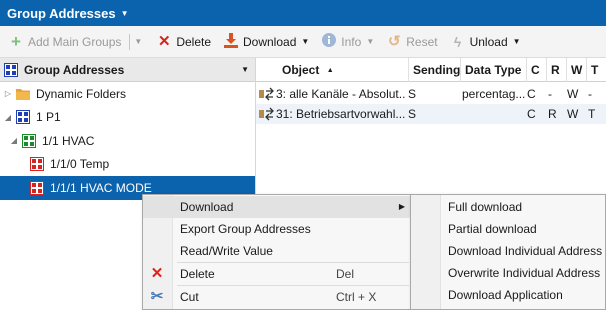 The width and height of the screenshot is (606, 310). I want to click on middle-group-icon, so click(29, 140).